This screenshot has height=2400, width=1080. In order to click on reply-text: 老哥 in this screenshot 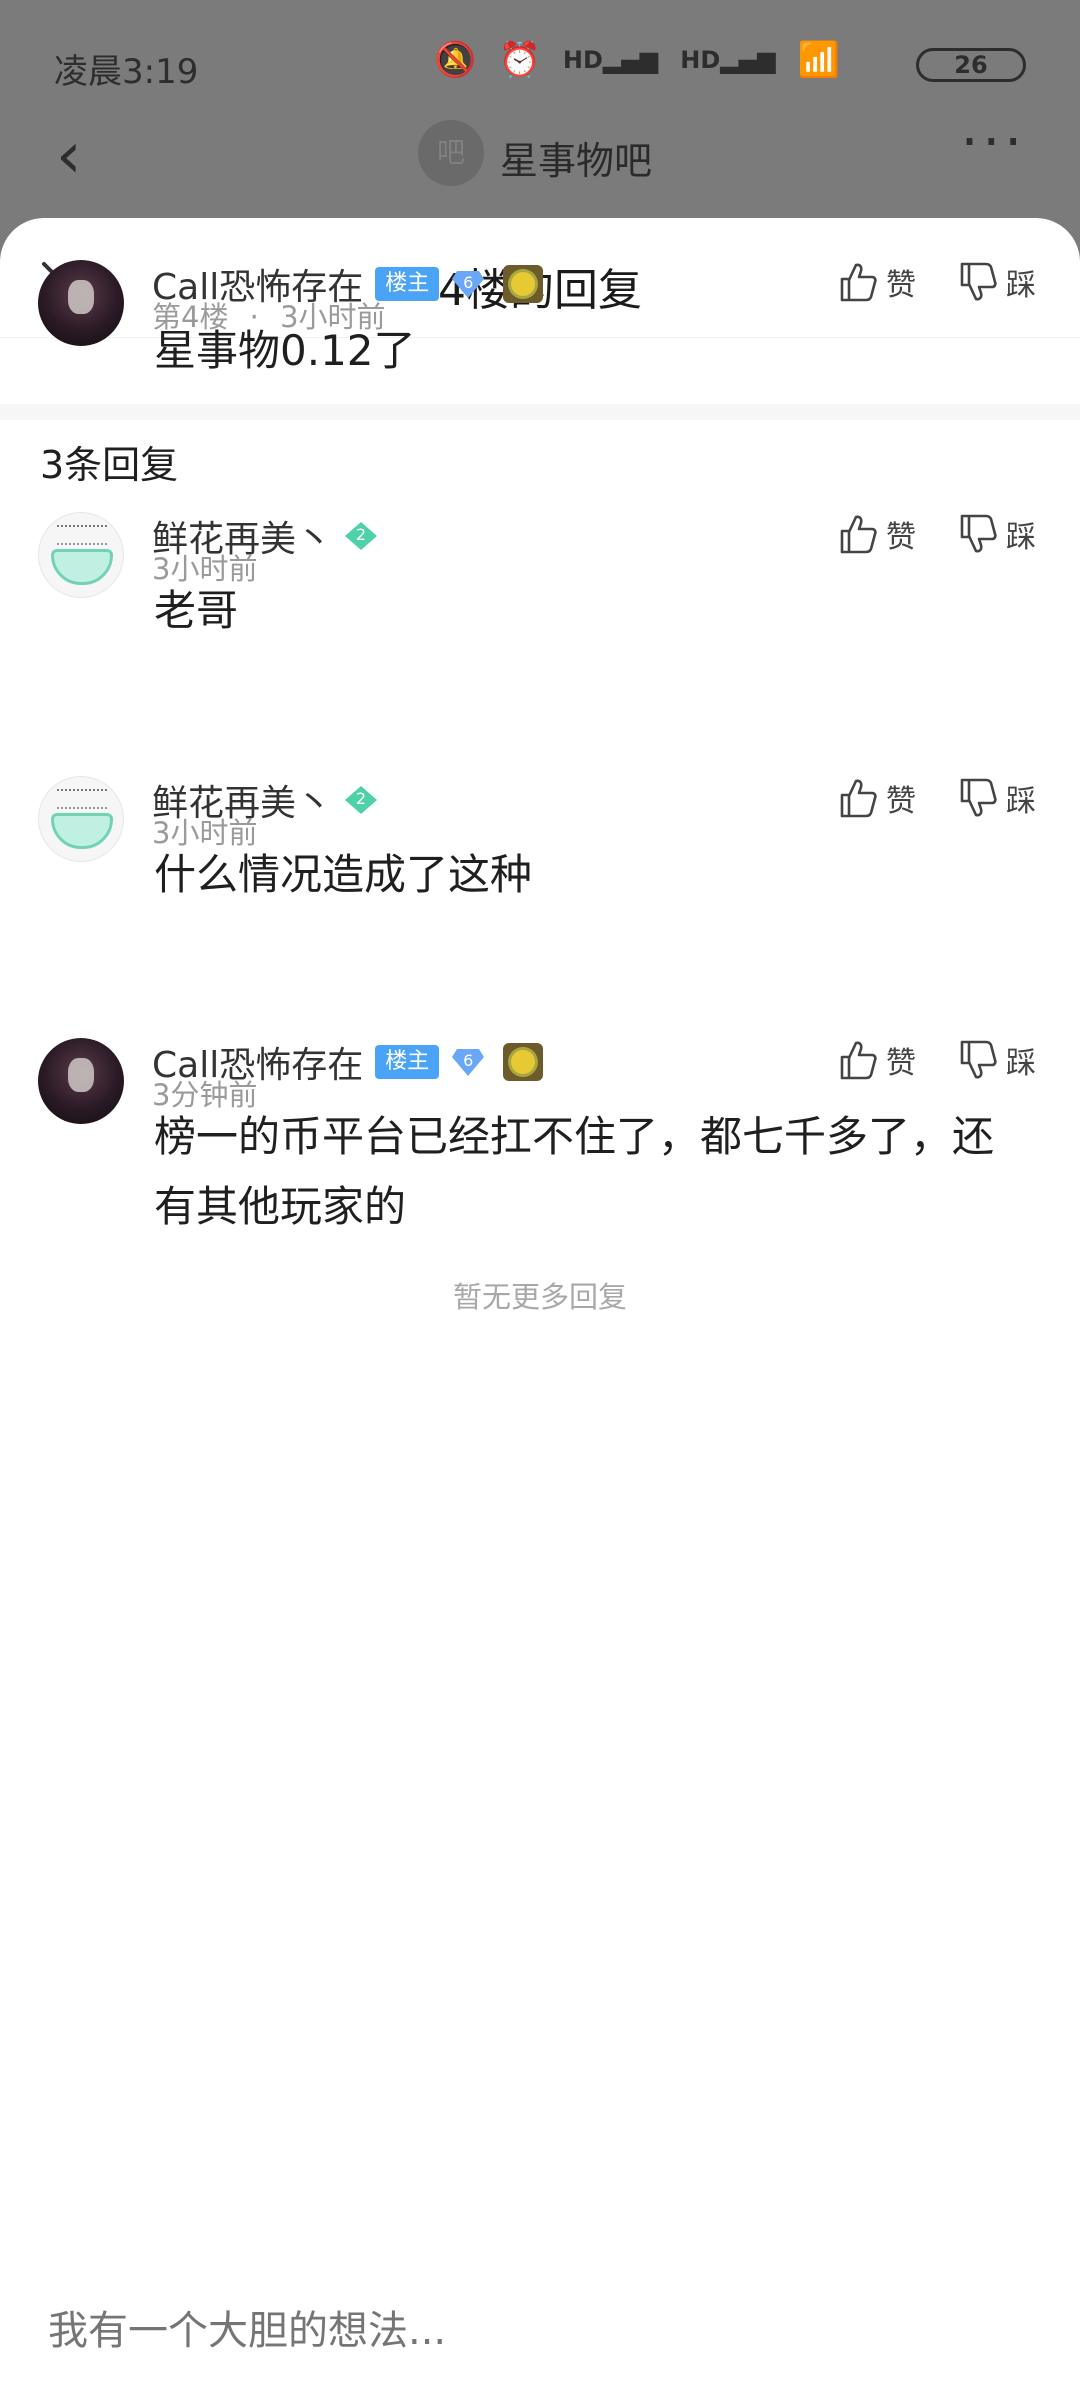, I will do `click(594, 611)`.